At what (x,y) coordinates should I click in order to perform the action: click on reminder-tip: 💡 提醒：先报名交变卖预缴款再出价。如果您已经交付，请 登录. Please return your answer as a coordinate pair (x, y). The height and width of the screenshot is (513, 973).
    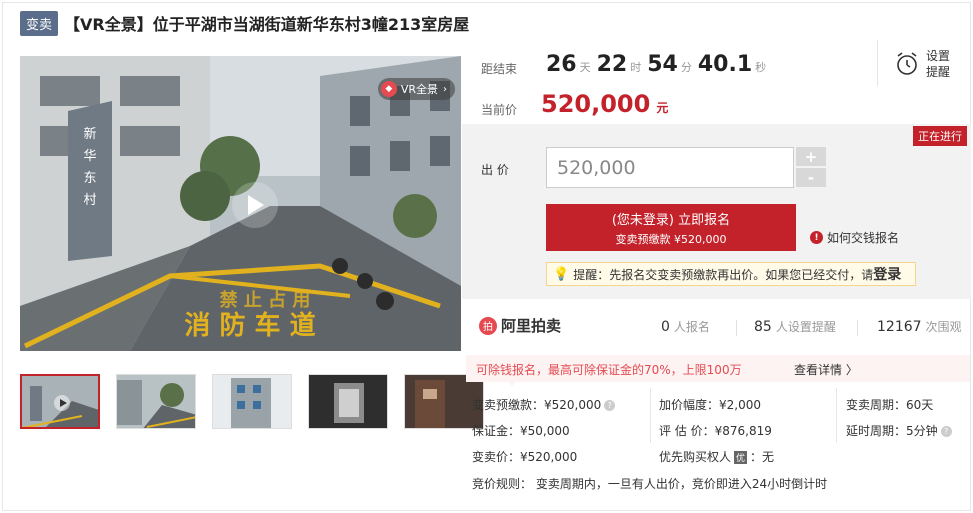
    Looking at the image, I should click on (731, 274).